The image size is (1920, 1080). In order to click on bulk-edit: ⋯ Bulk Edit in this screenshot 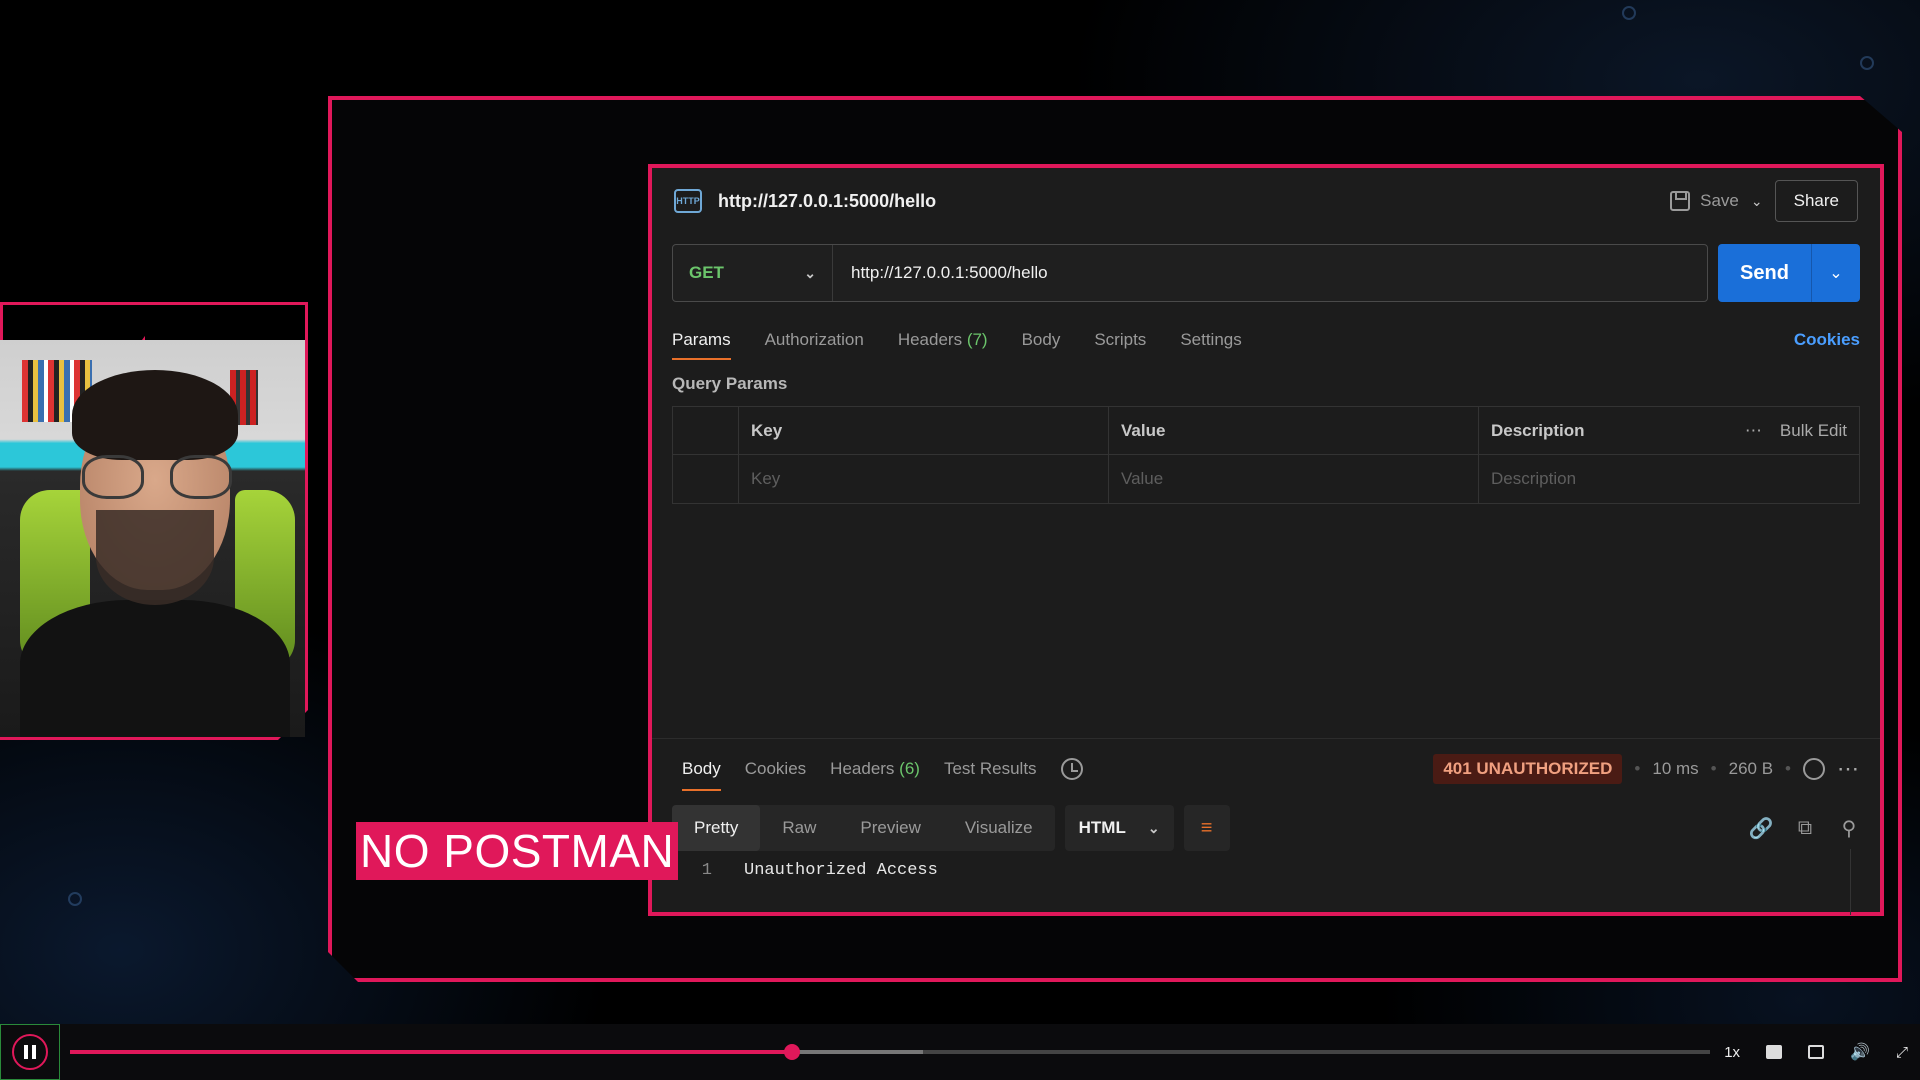, I will do `click(1796, 431)`.